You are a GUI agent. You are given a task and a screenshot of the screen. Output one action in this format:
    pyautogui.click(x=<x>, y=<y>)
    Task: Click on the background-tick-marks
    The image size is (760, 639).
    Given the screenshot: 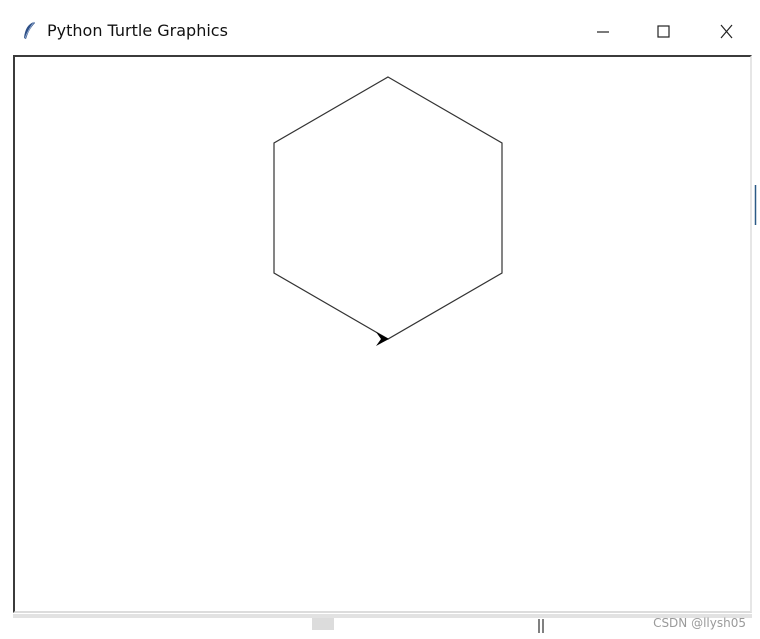 What is the action you would take?
    pyautogui.click(x=541, y=625)
    